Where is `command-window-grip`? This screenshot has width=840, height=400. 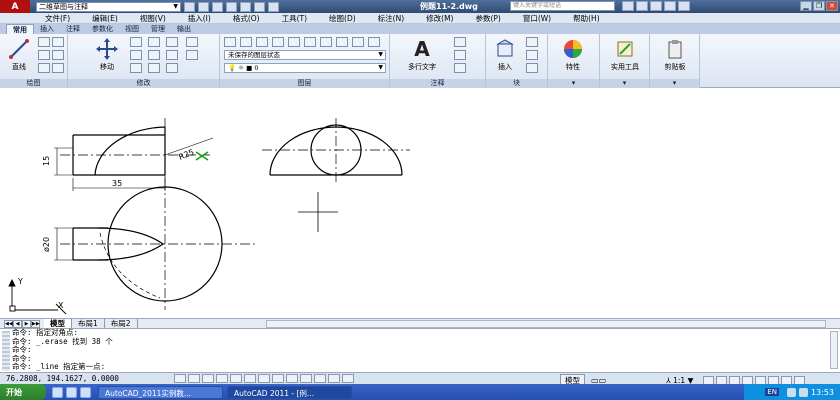 command-window-grip is located at coordinates (6, 351).